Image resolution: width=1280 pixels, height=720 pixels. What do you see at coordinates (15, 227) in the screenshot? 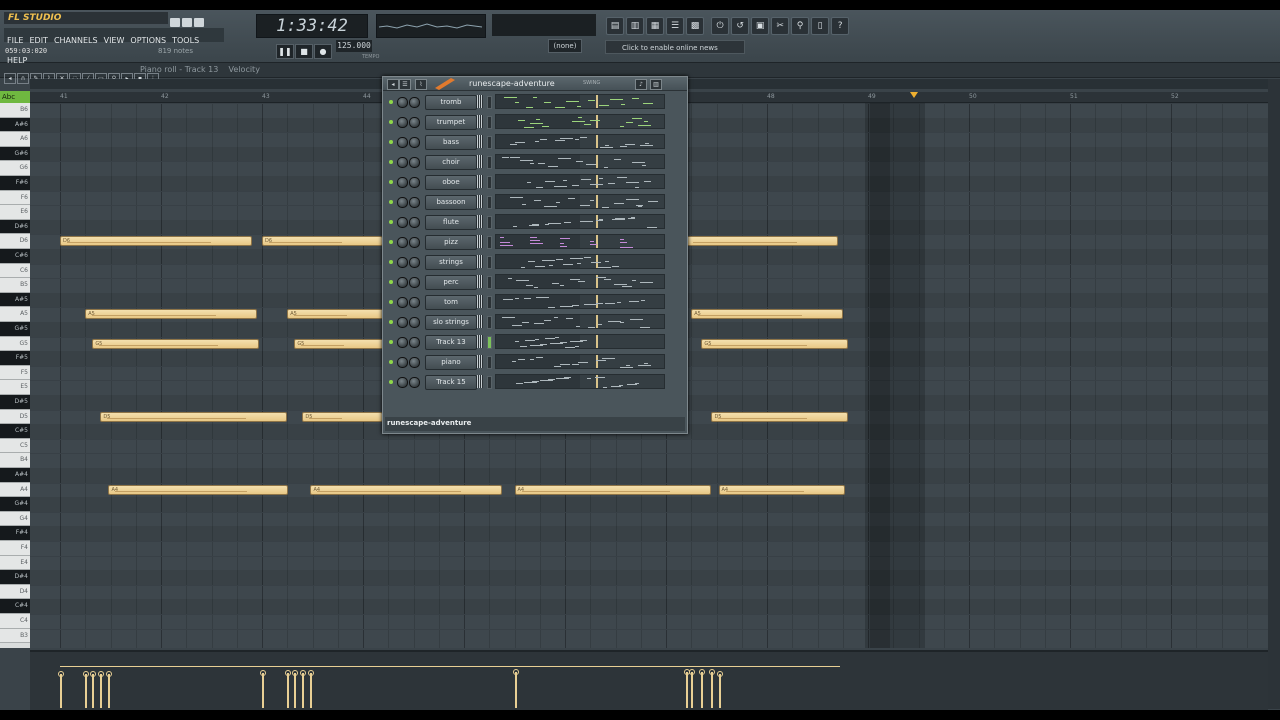
I see `piano-key: D#6` at bounding box center [15, 227].